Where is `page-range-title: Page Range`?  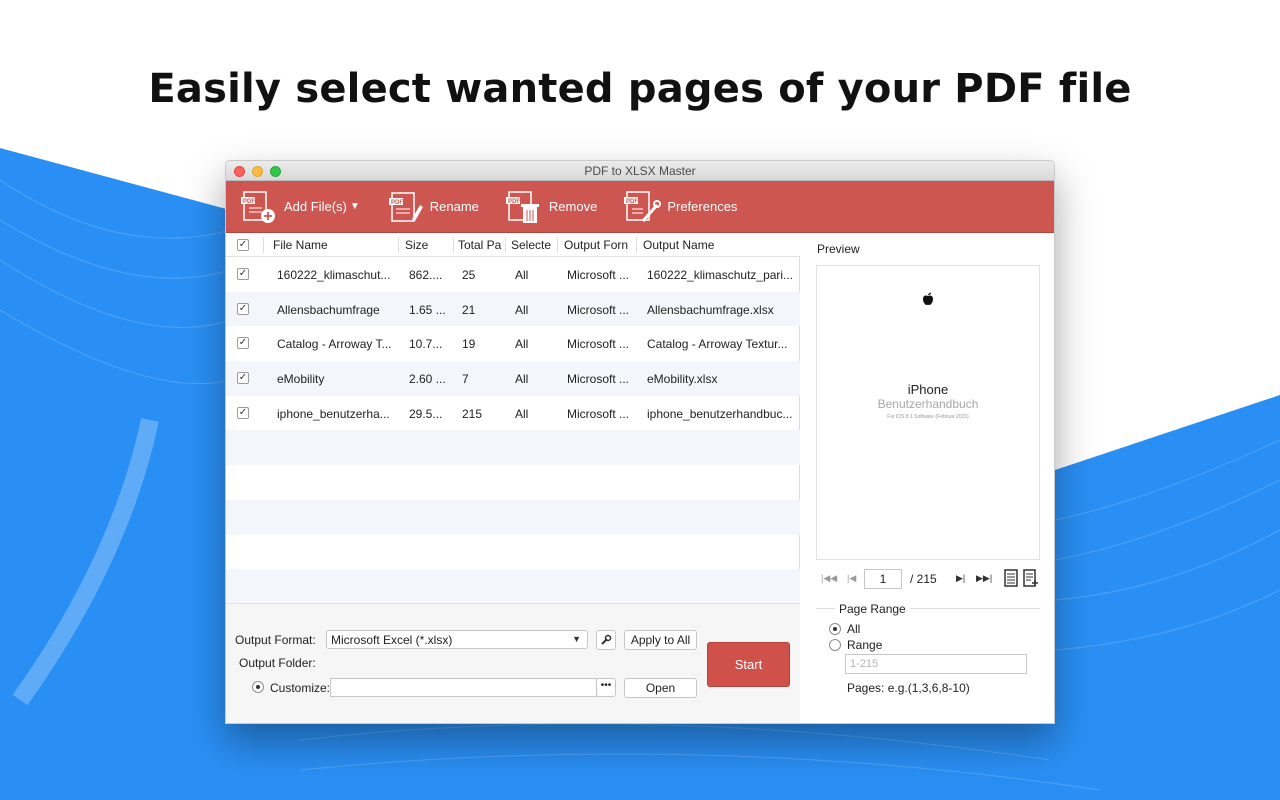
page-range-title: Page Range is located at coordinates (872, 609).